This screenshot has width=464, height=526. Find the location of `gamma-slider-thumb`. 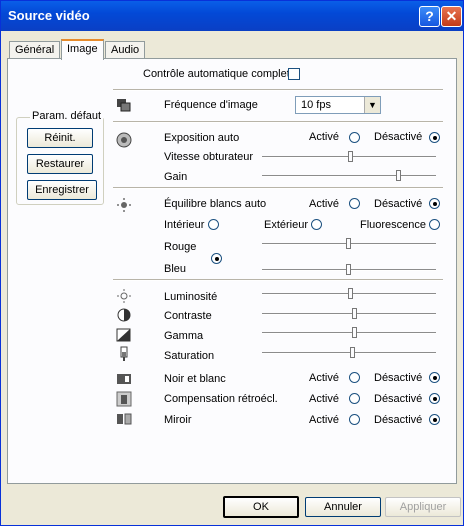

gamma-slider-thumb is located at coordinates (354, 332).